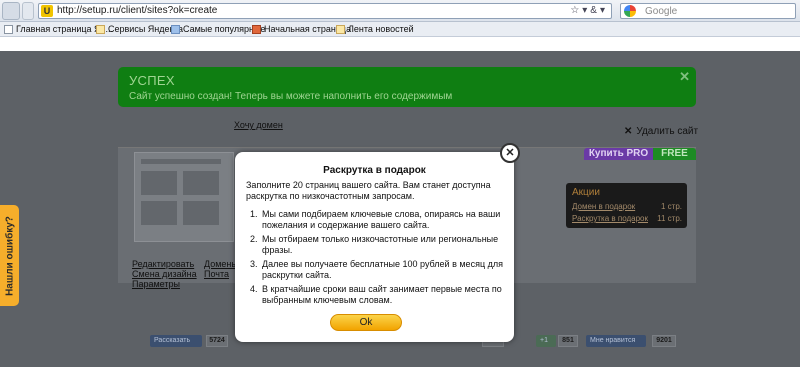 The image size is (800, 367). I want to click on change-design-link: Смена дизайна, so click(164, 274).